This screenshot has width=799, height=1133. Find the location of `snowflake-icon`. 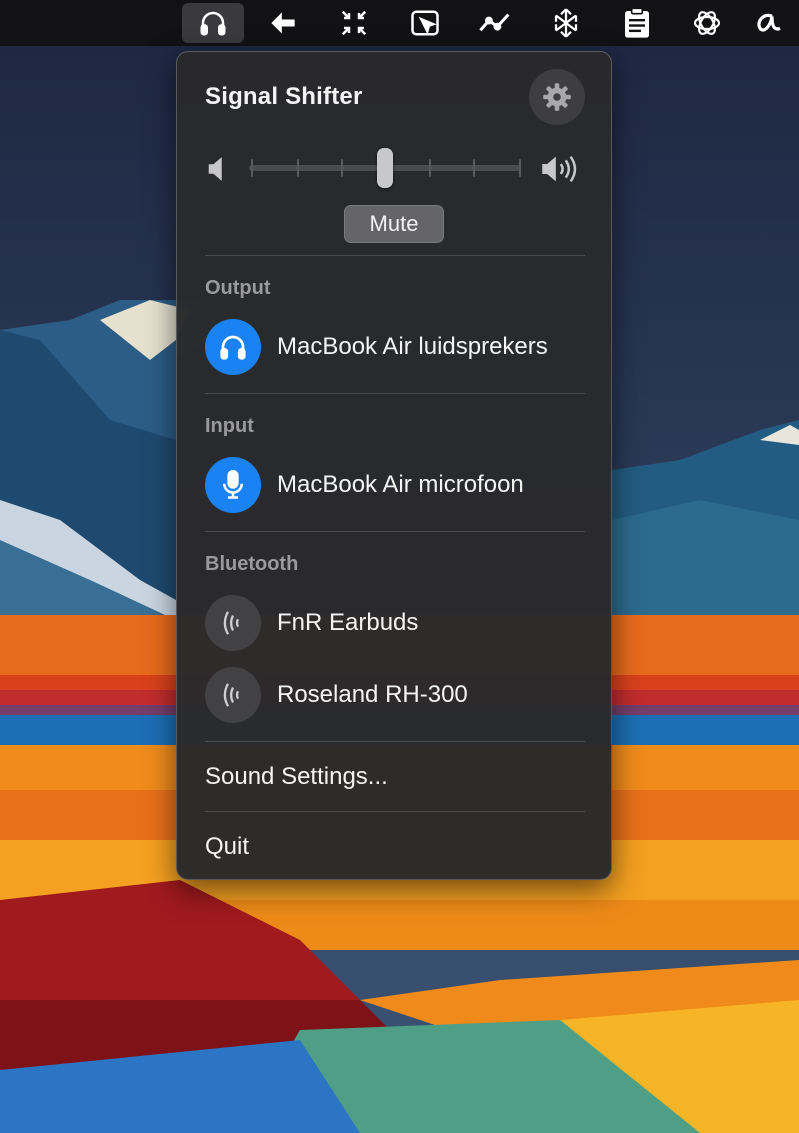

snowflake-icon is located at coordinates (566, 23).